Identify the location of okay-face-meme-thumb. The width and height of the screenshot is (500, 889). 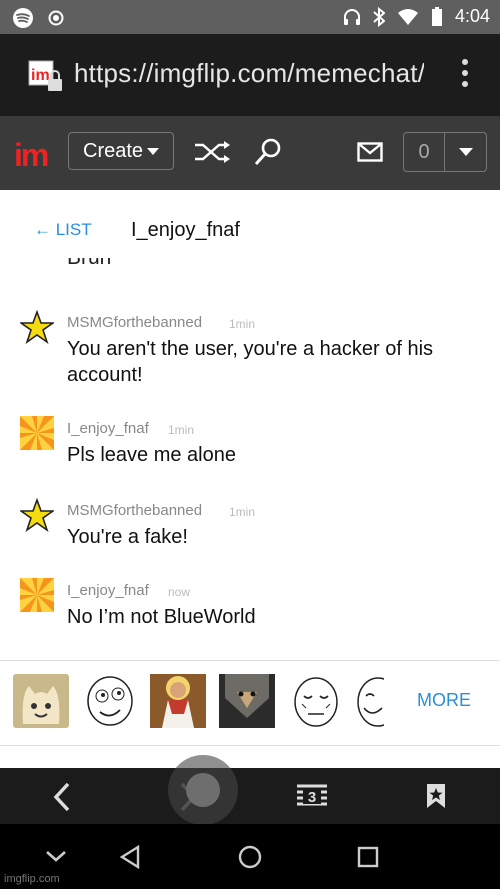
(316, 701).